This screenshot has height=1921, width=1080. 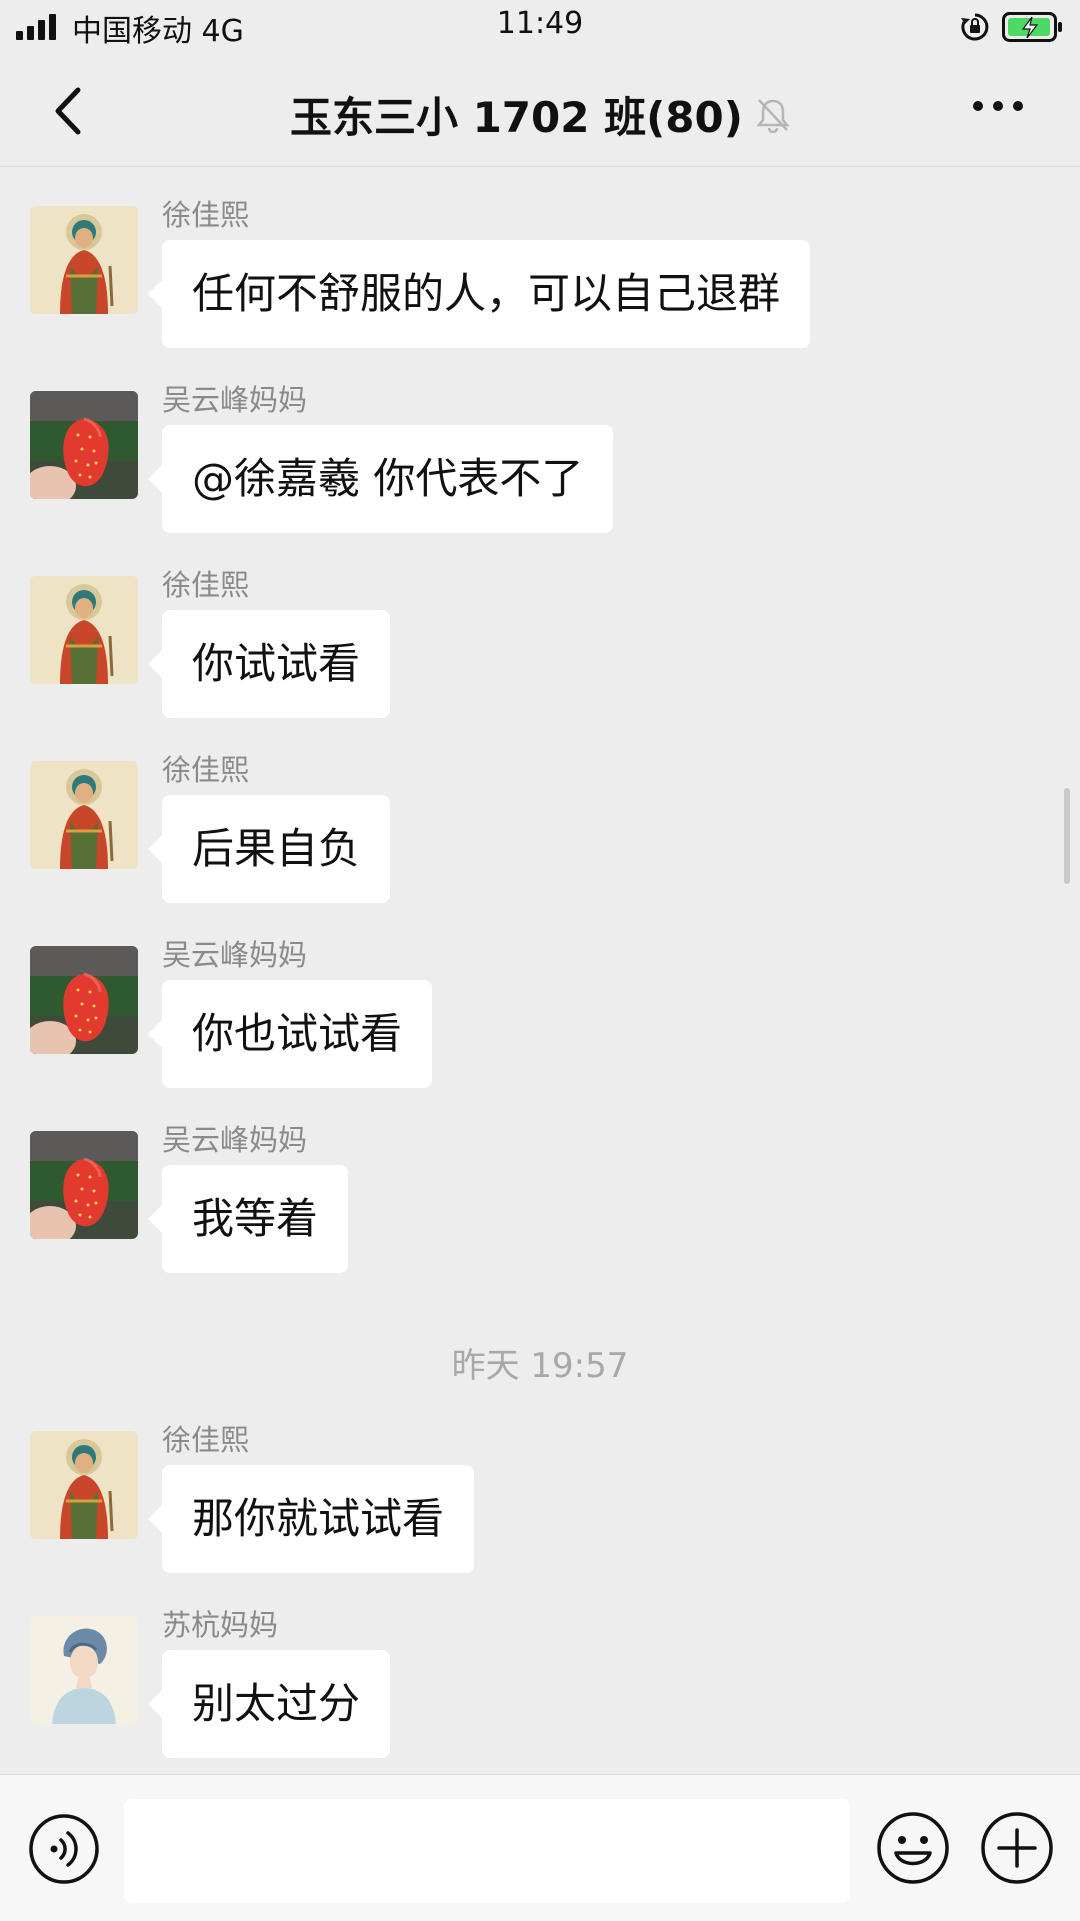 I want to click on time-divider: 昨天 19:57, so click(x=540, y=1366).